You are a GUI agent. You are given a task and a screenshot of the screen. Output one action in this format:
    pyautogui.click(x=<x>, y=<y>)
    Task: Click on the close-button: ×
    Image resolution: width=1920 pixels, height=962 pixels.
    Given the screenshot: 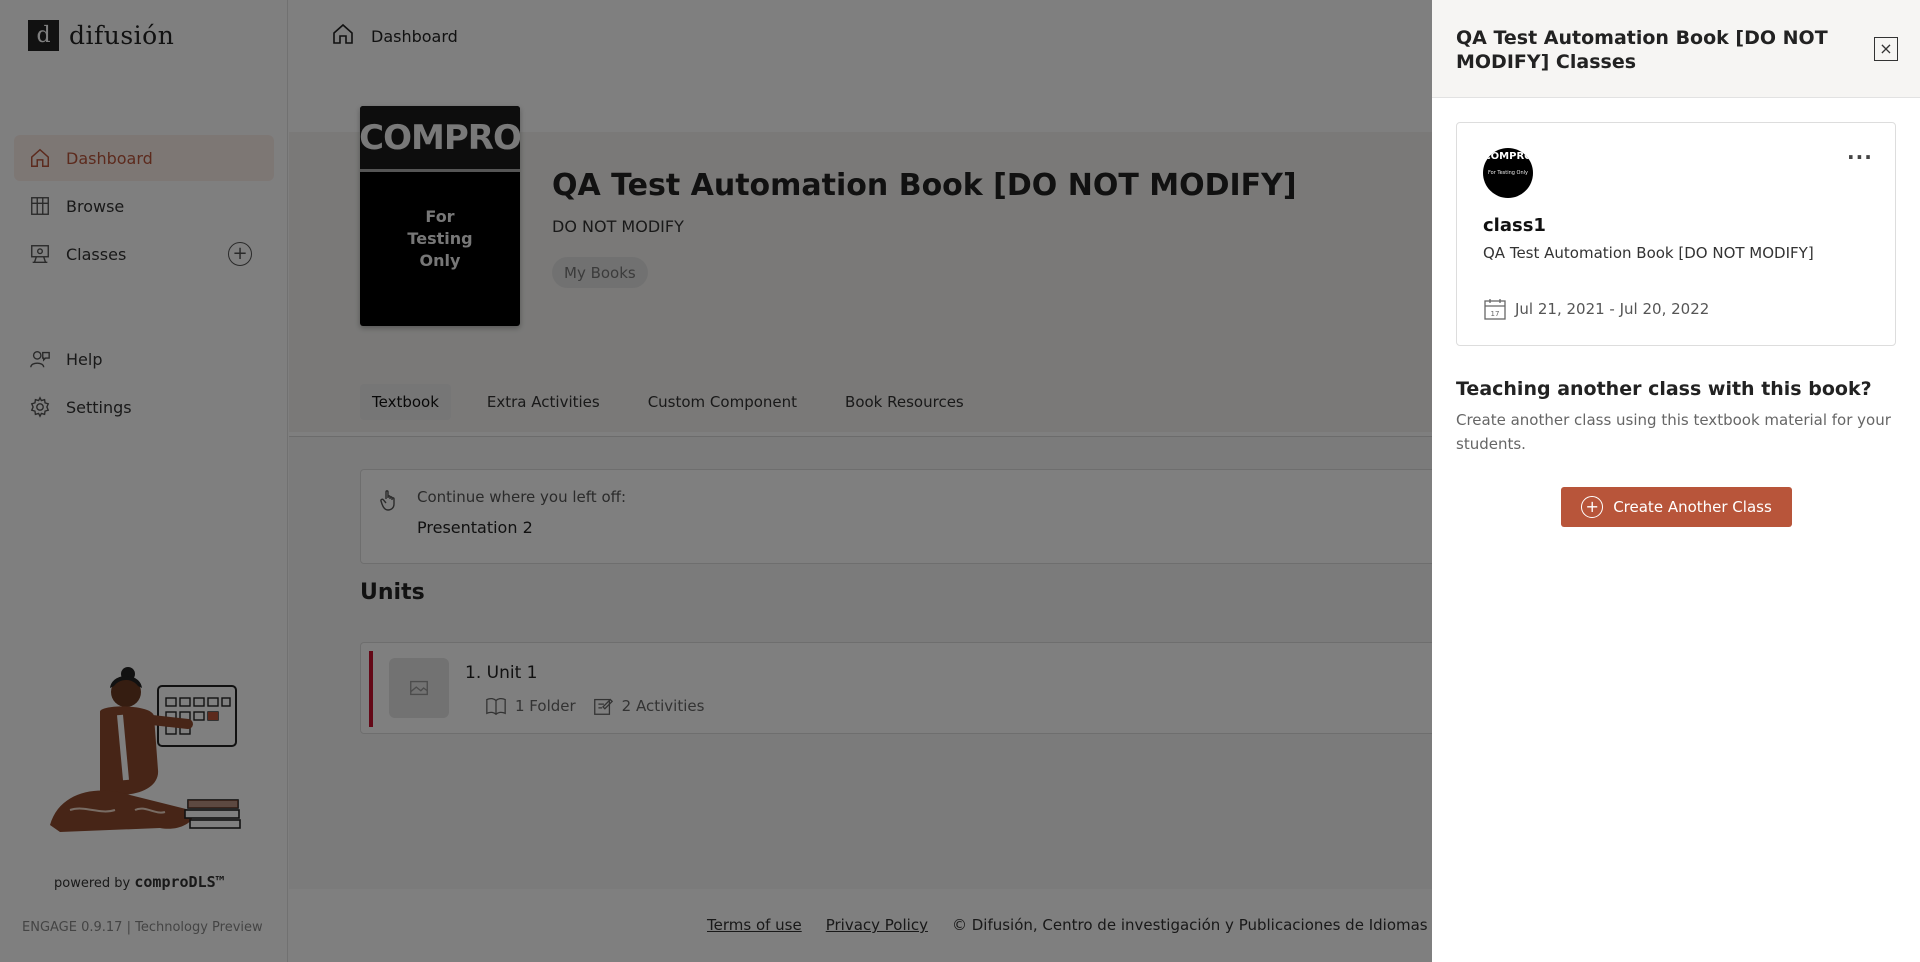 What is the action you would take?
    pyautogui.click(x=1886, y=49)
    